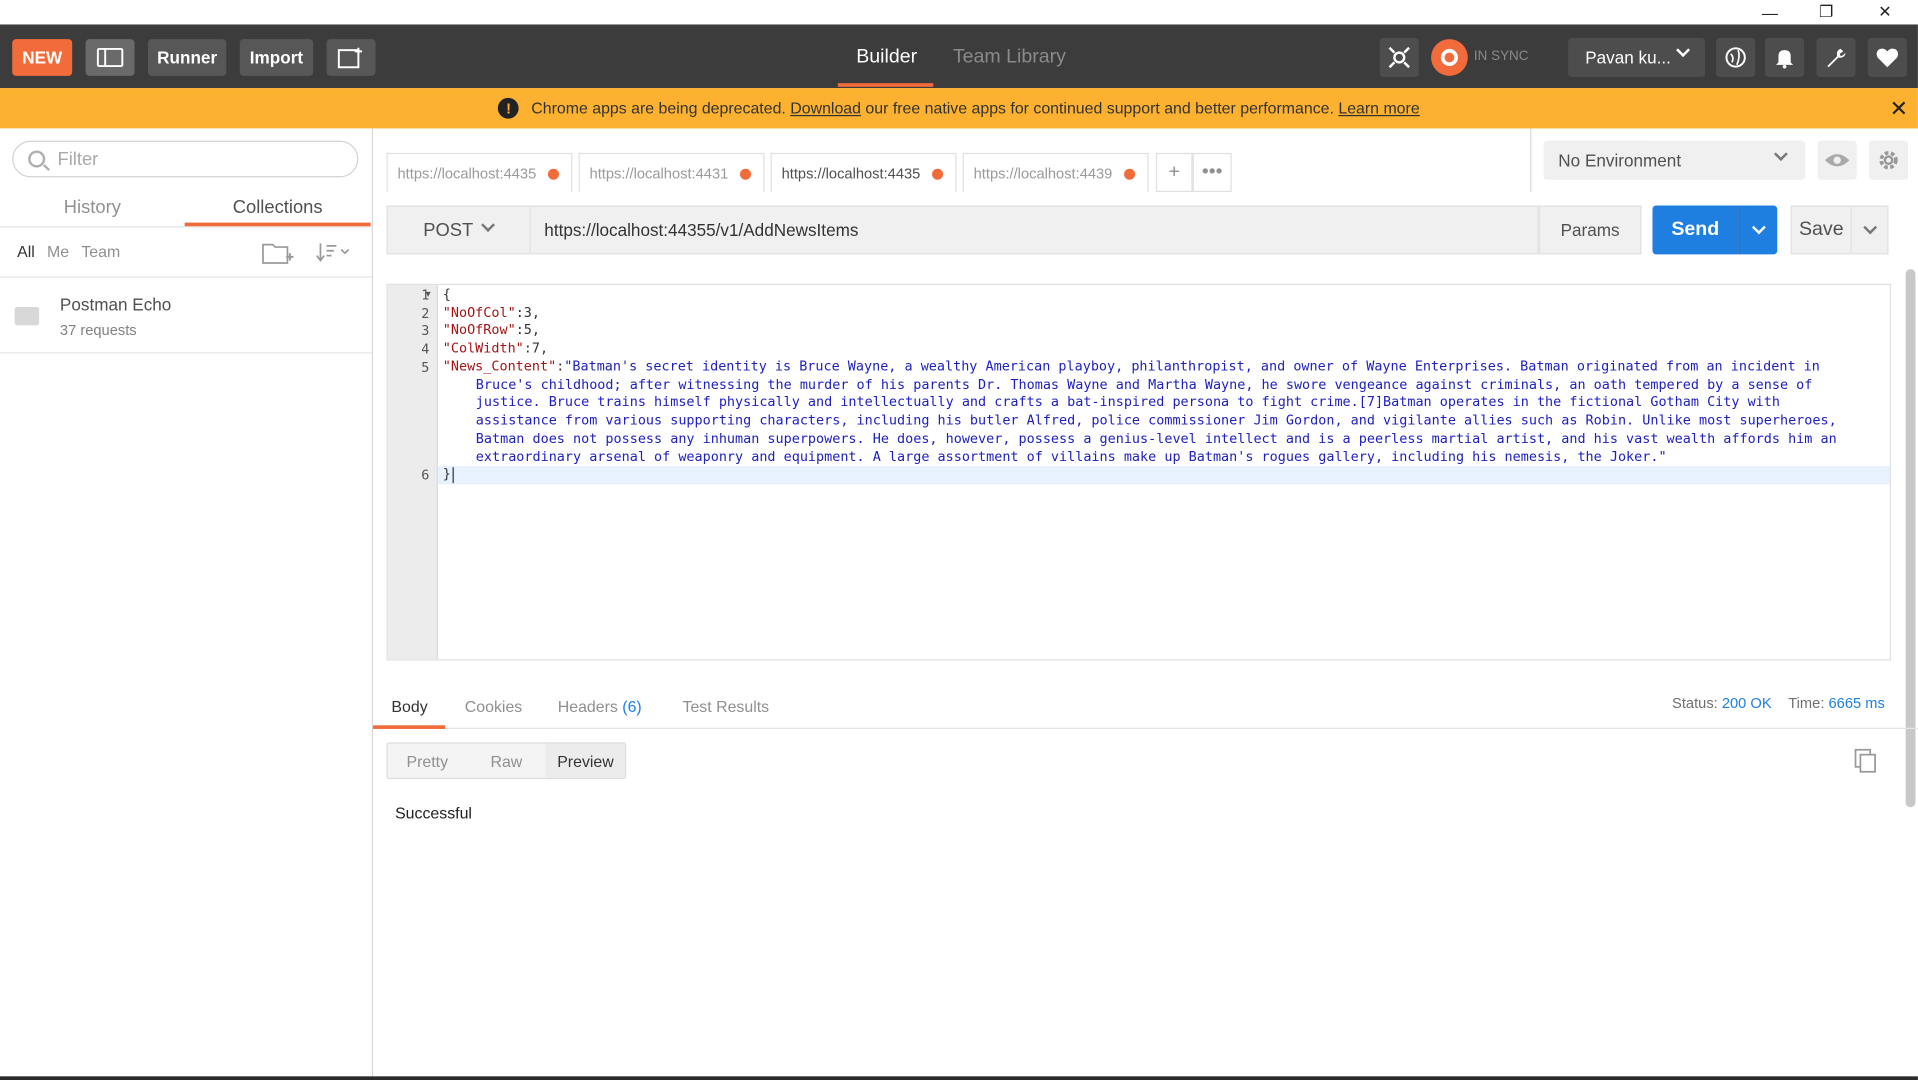  I want to click on tab-history: History, so click(92, 206).